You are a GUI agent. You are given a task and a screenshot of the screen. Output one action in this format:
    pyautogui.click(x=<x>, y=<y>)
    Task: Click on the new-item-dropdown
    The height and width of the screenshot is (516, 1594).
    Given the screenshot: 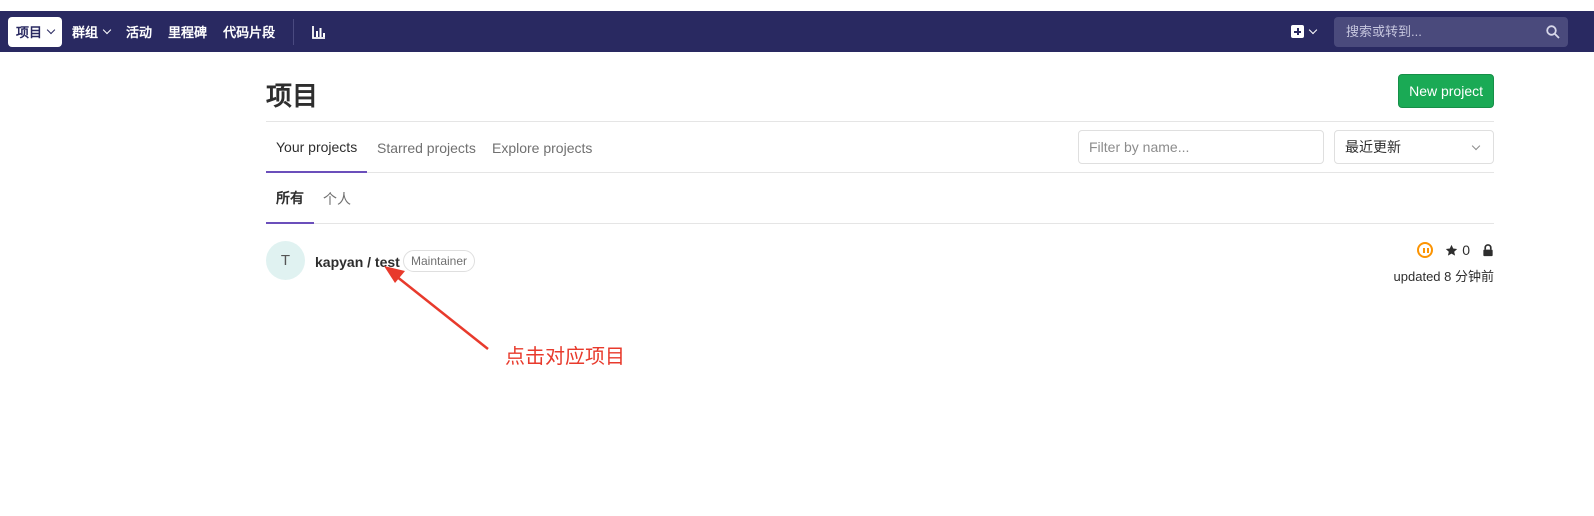 What is the action you would take?
    pyautogui.click(x=1304, y=31)
    